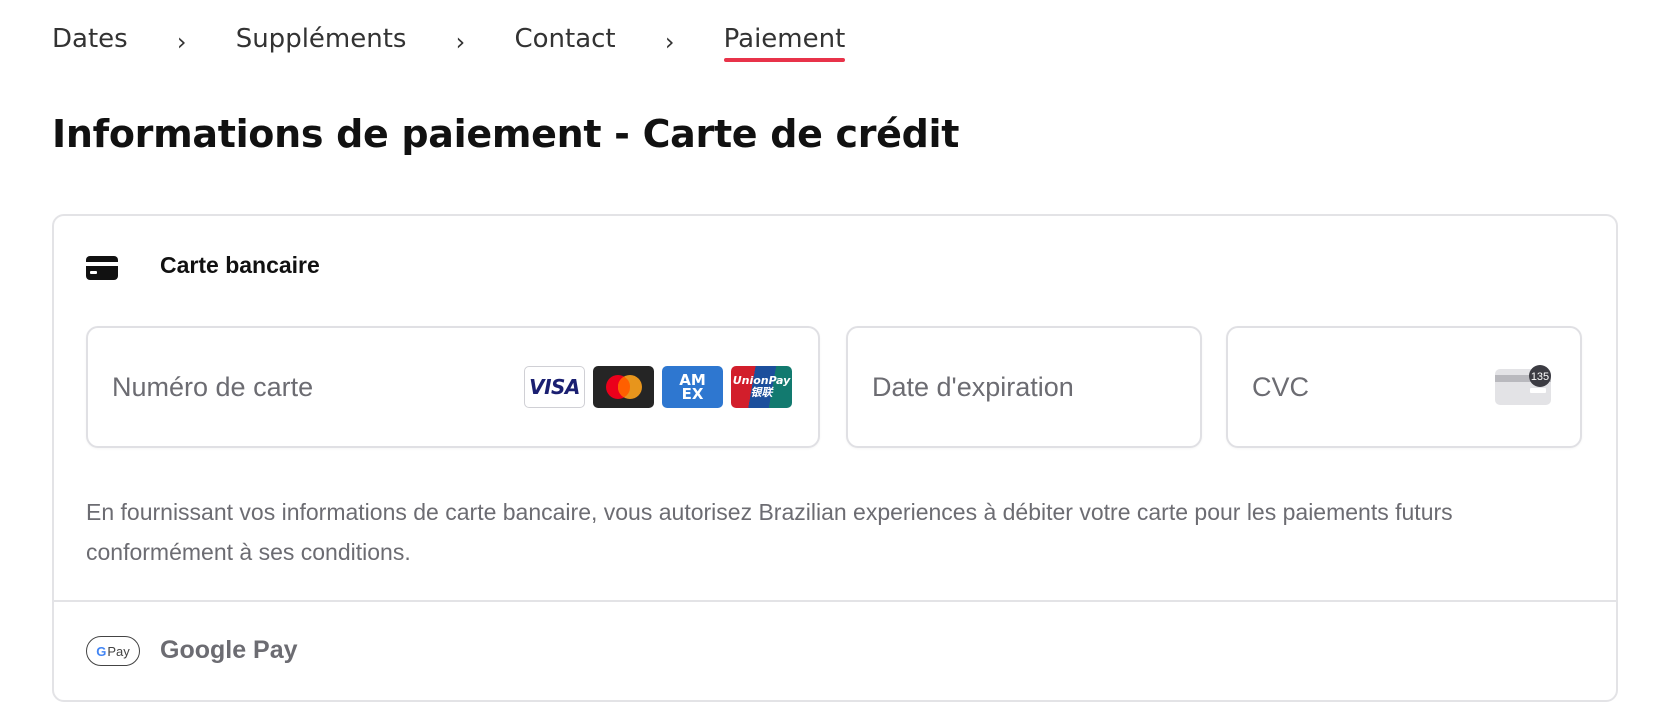 This screenshot has width=1658, height=718. I want to click on visa-icon: VISA, so click(554, 387).